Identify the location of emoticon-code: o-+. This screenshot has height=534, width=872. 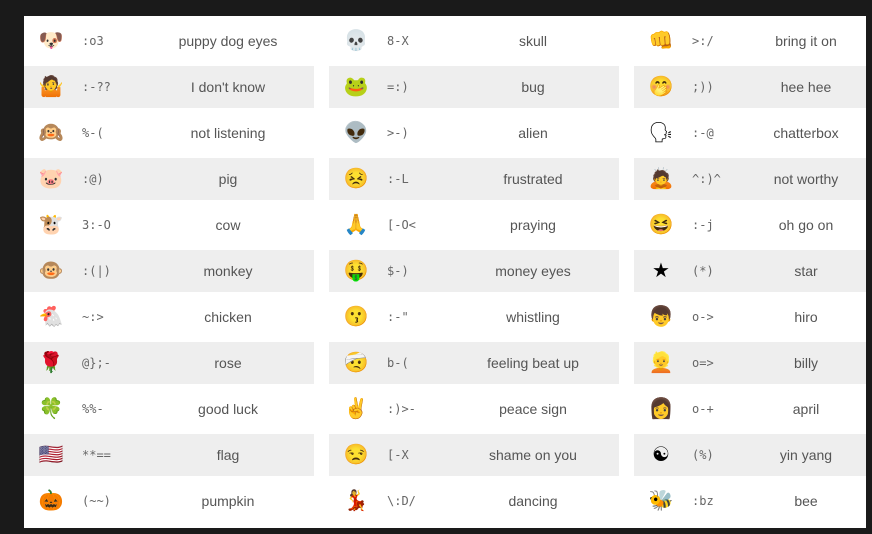
(703, 409).